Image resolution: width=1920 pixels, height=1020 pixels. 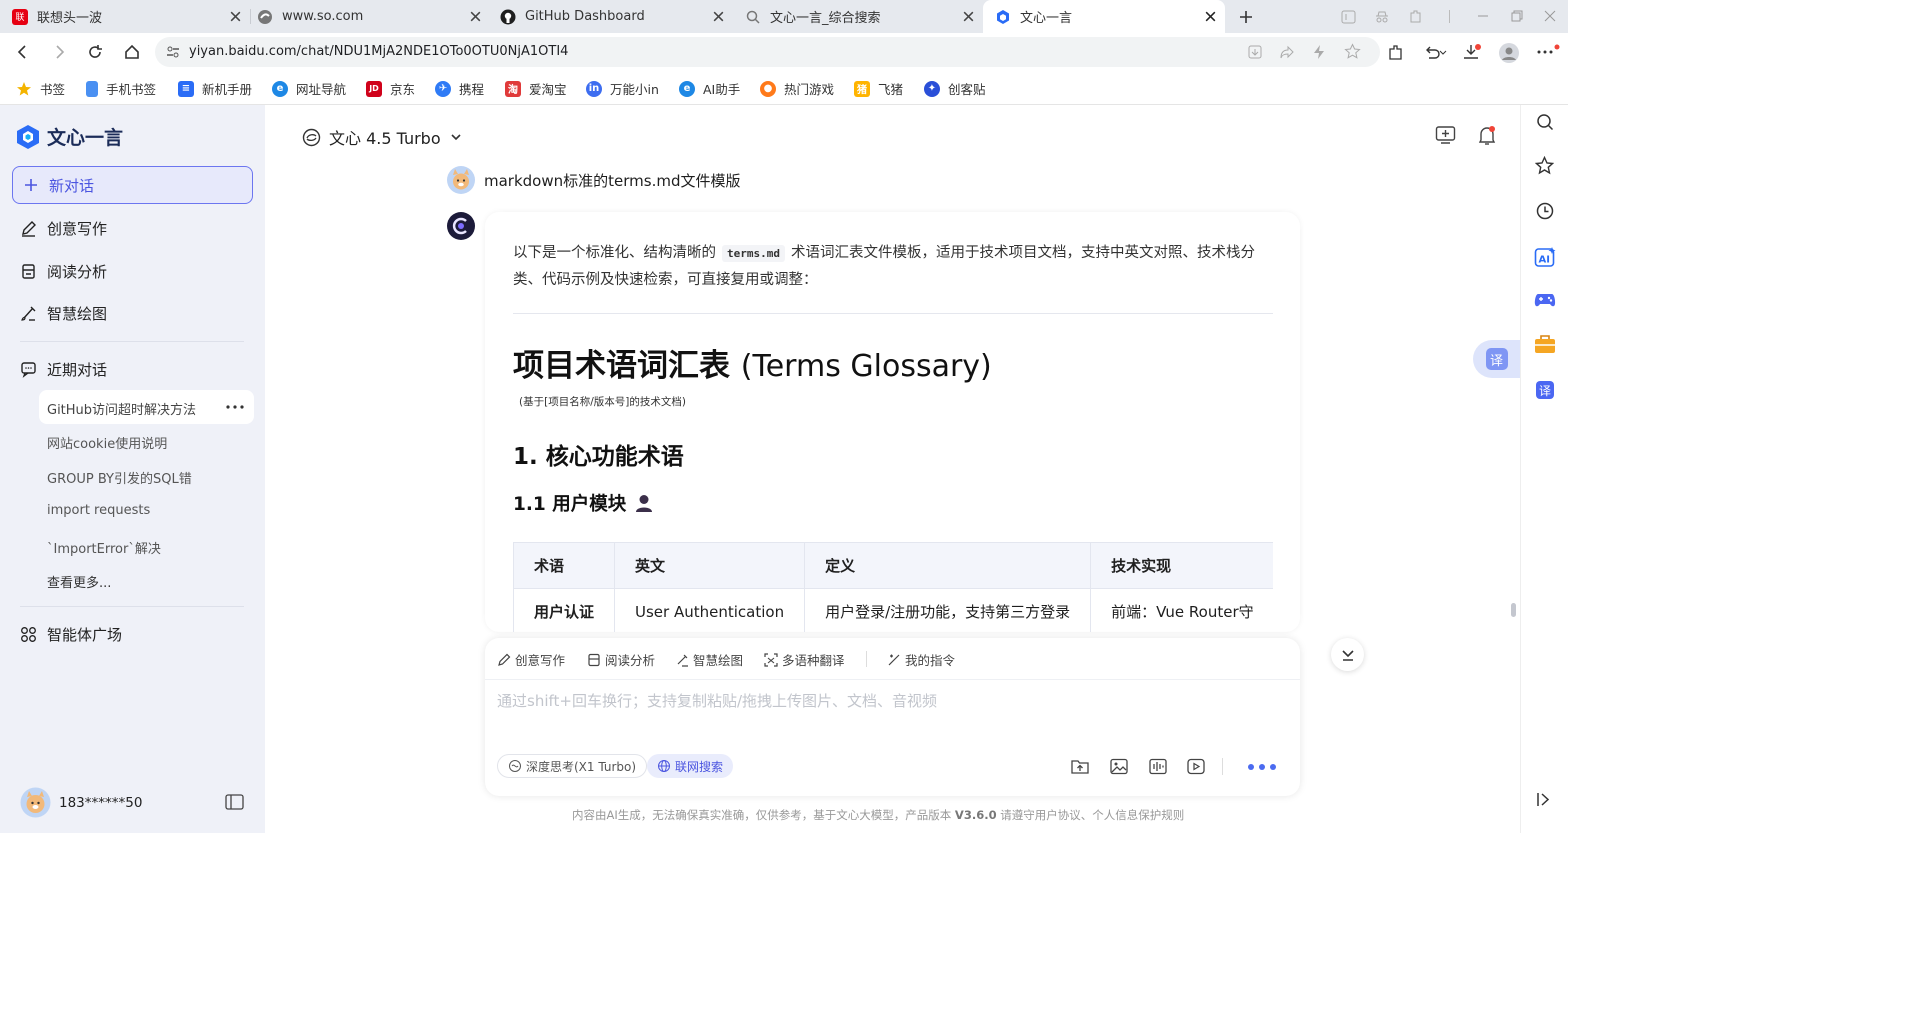 I want to click on tool-translate: 多语种翻译, so click(x=804, y=659).